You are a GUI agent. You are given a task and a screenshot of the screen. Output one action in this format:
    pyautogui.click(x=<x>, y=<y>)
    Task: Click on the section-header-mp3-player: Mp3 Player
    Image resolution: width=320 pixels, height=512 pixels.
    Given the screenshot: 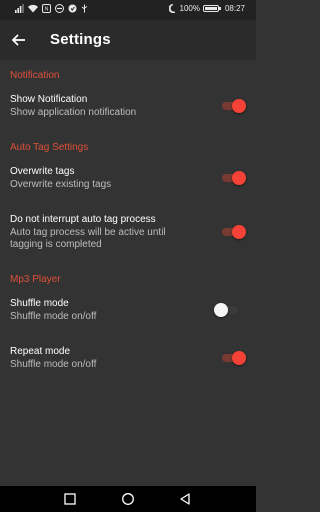 What is the action you would take?
    pyautogui.click(x=35, y=279)
    